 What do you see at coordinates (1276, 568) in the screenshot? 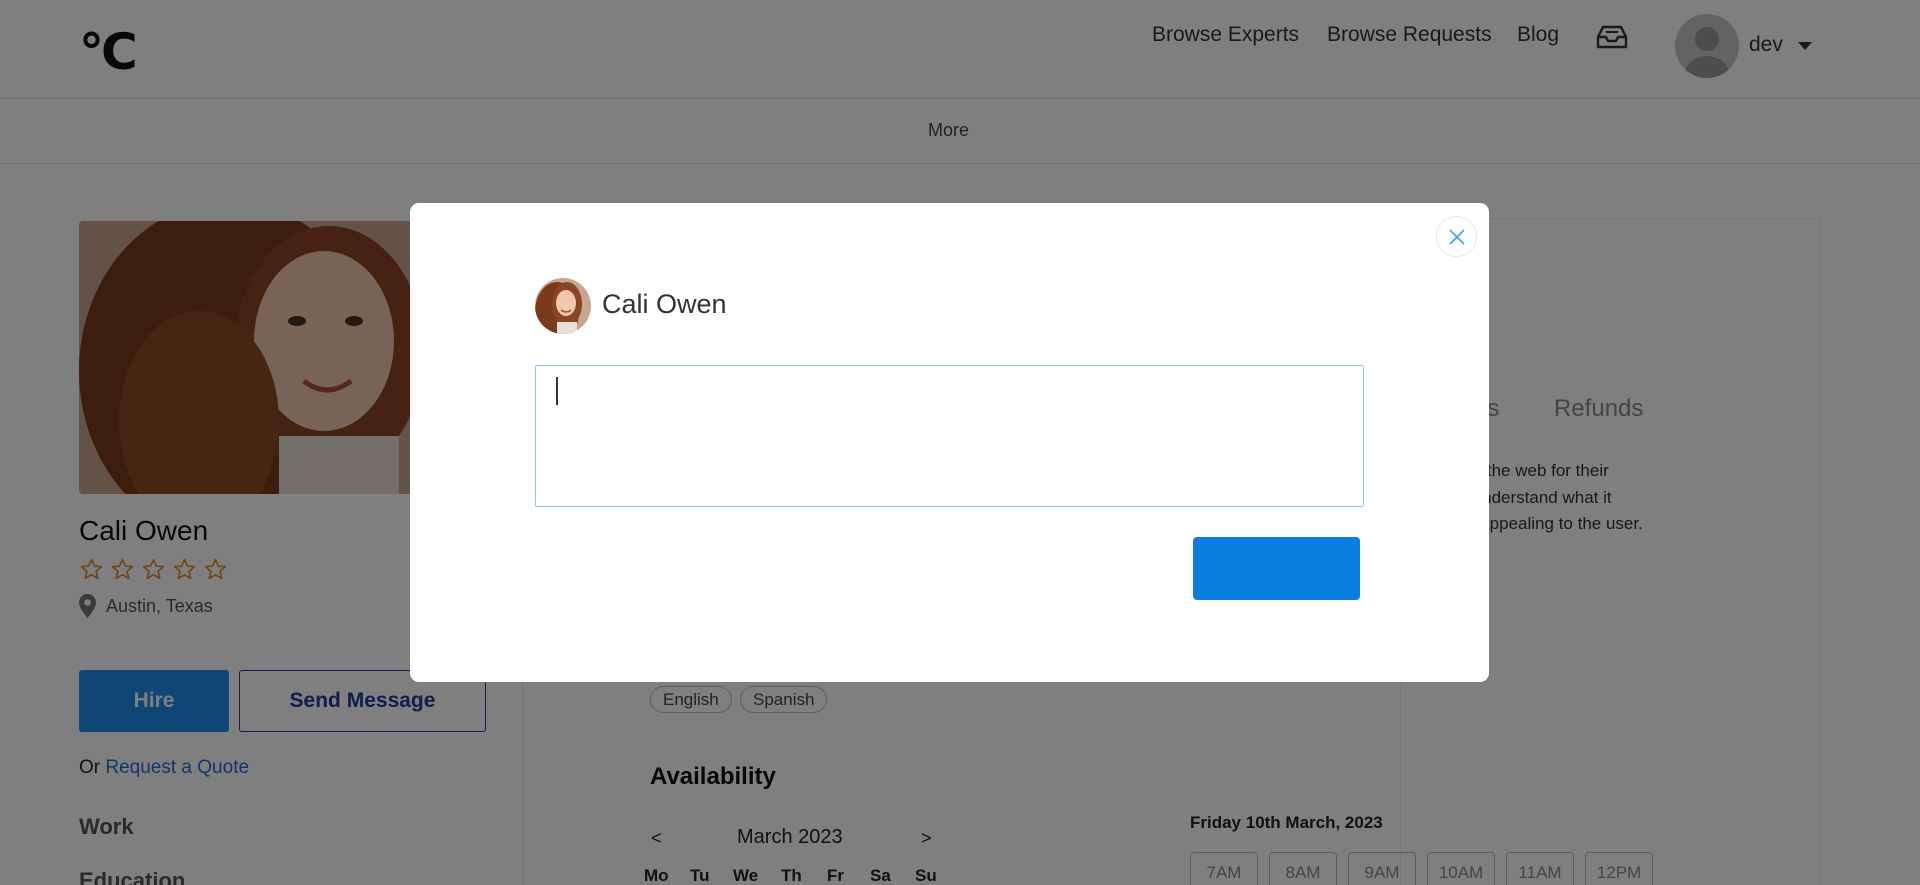
I see `send-button` at bounding box center [1276, 568].